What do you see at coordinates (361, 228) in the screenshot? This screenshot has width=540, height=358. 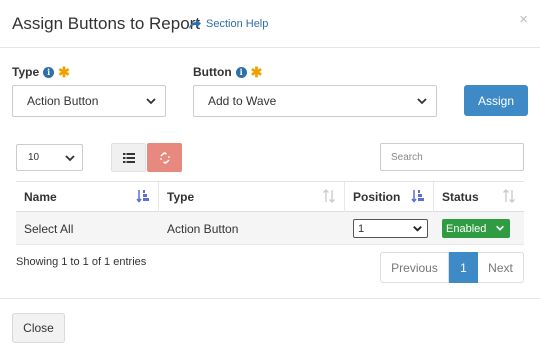 I see `position-value: 1` at bounding box center [361, 228].